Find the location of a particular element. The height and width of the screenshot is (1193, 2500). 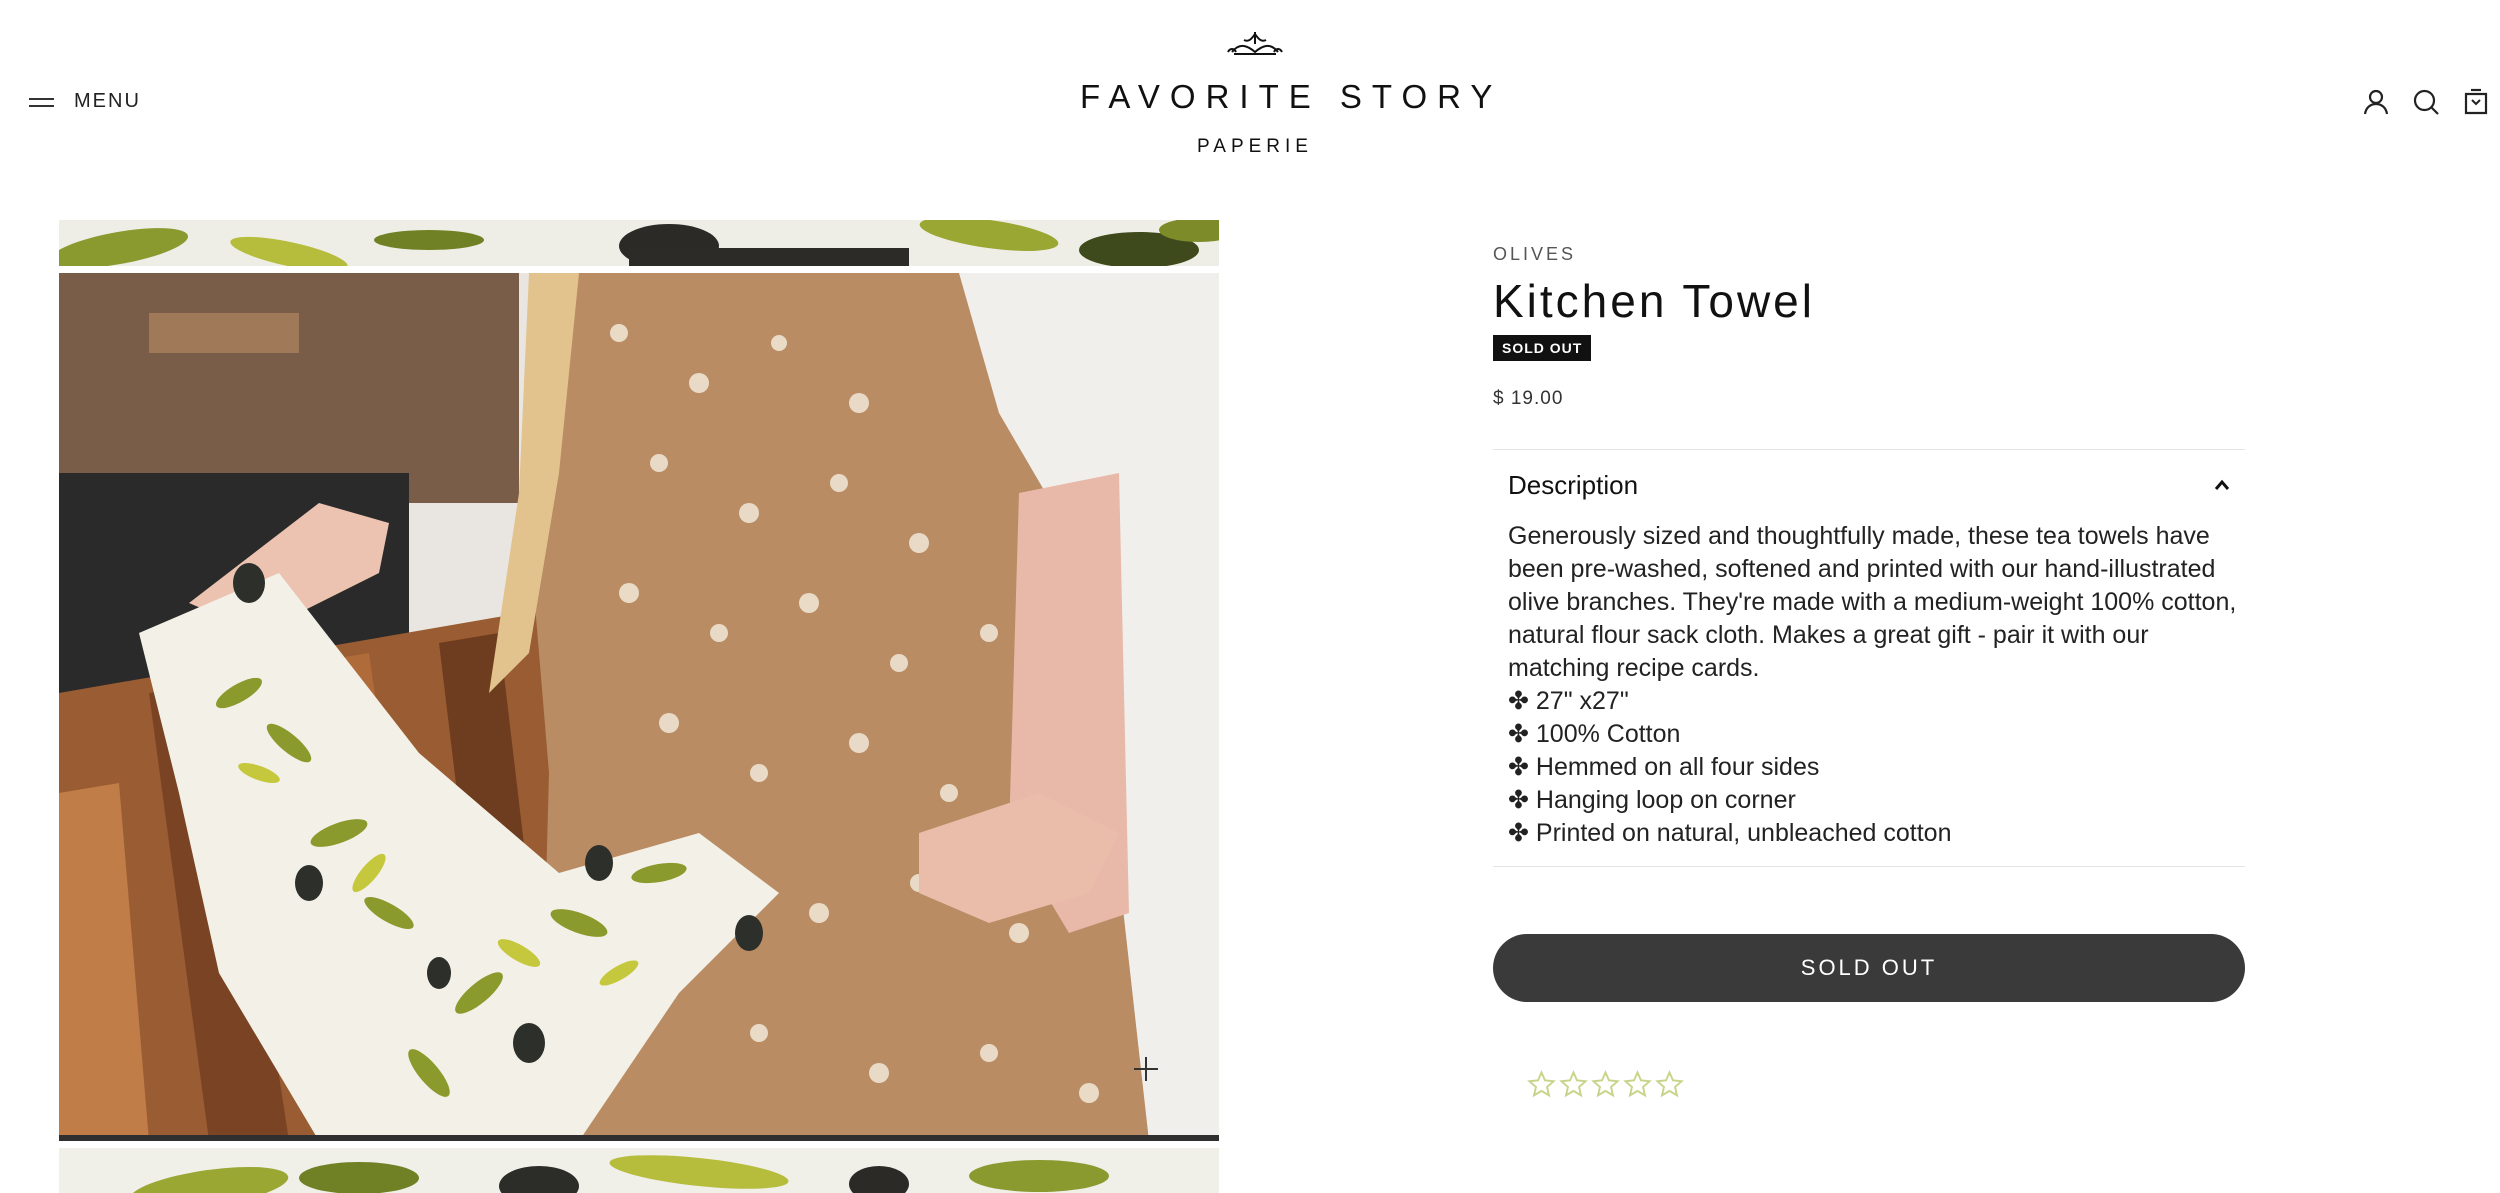

sold-out-badge: SOLD OUT is located at coordinates (1542, 348).